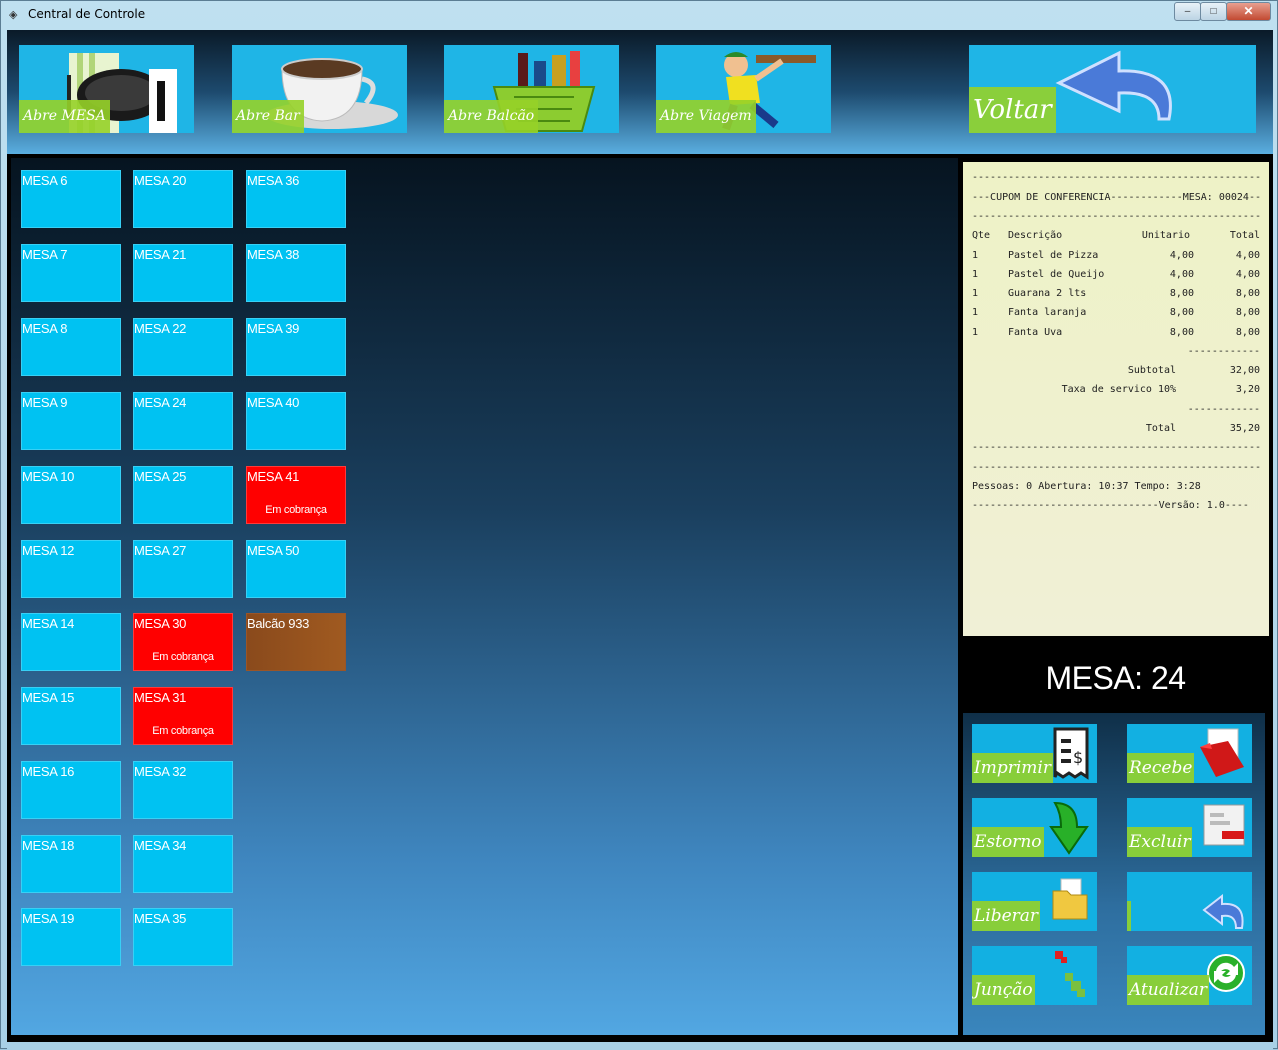 Image resolution: width=1278 pixels, height=1050 pixels. What do you see at coordinates (106, 89) in the screenshot?
I see `abre-mesa-button: Abre MESA` at bounding box center [106, 89].